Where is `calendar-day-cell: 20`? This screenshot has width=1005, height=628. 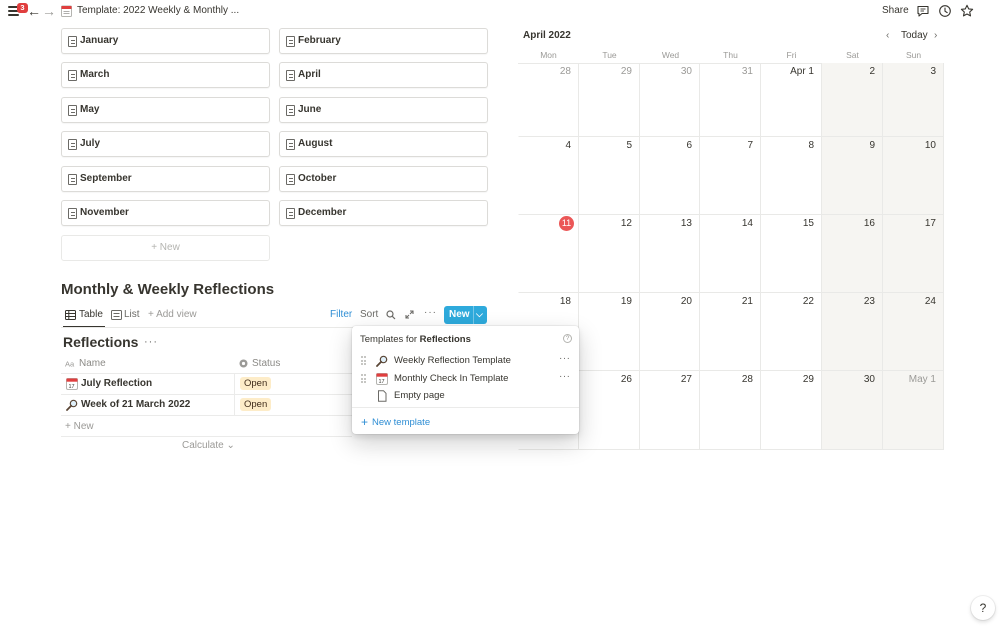
calendar-day-cell: 20 is located at coordinates (670, 332).